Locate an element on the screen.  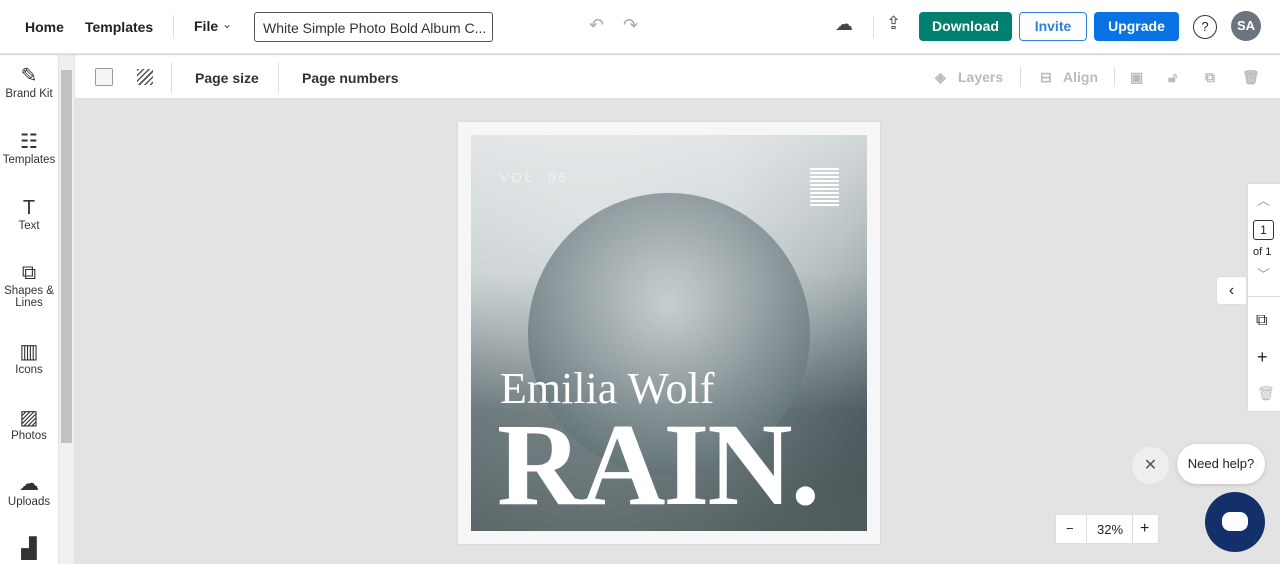
chevron-up-icon: ︿ is located at coordinates (1263, 199).